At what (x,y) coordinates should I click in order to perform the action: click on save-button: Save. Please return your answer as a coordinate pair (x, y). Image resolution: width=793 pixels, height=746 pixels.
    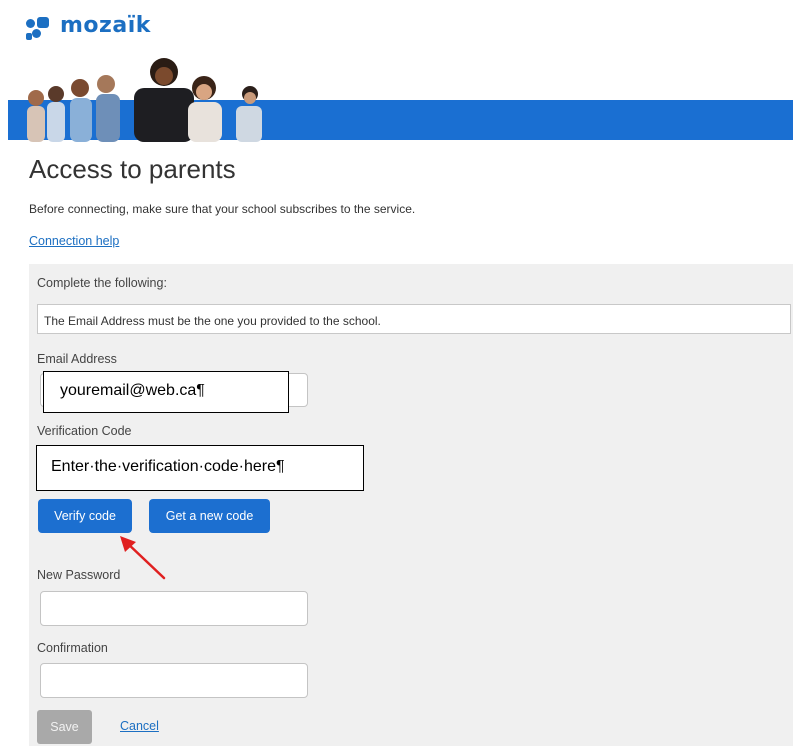
    Looking at the image, I should click on (64, 727).